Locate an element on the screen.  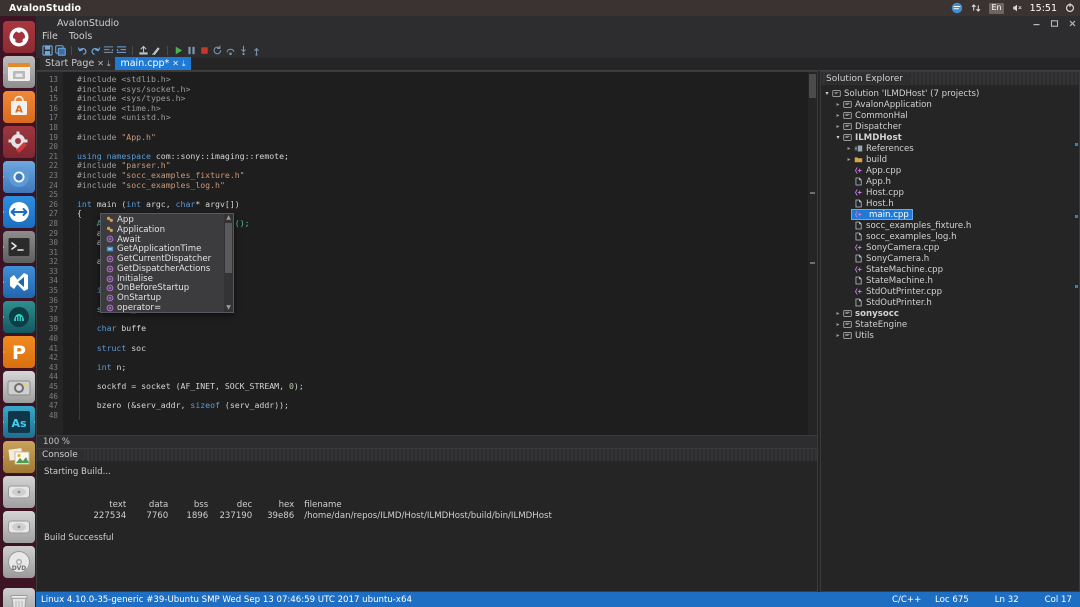
tree-item: App.h is located at coordinates (950, 181).